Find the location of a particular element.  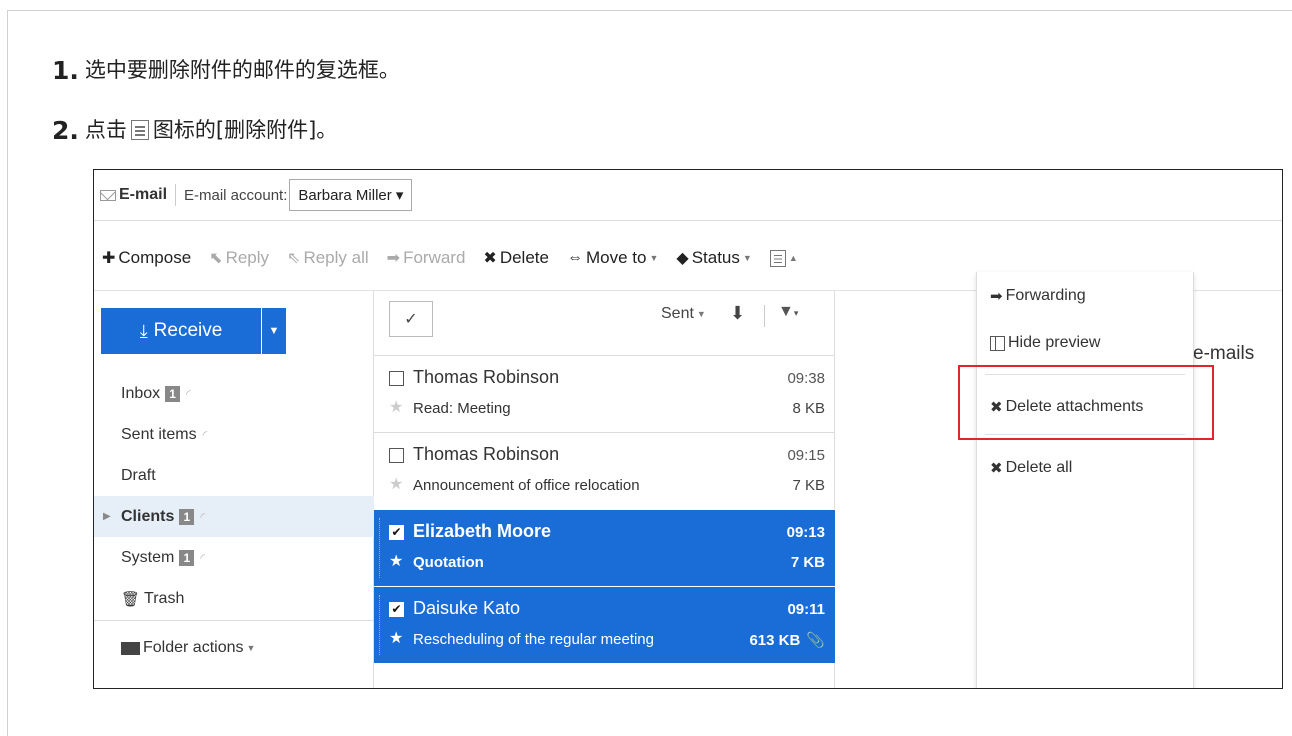

compose-button: ✚ Compose is located at coordinates (146, 258).